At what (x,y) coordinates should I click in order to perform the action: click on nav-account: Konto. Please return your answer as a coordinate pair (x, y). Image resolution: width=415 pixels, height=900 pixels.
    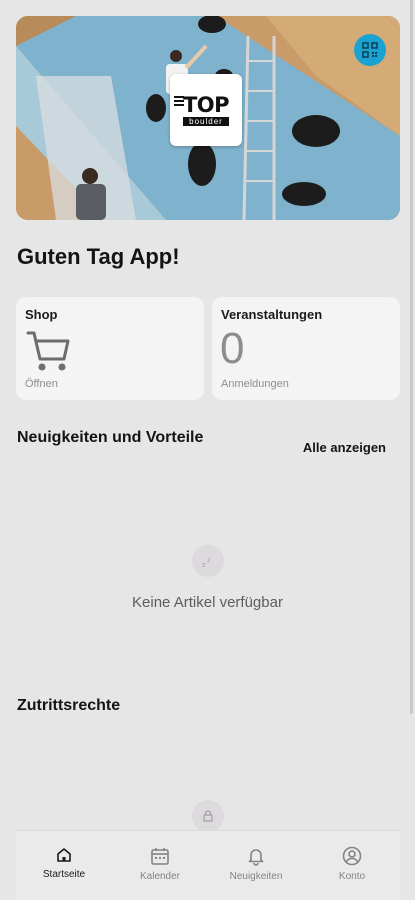
    Looking at the image, I should click on (352, 865).